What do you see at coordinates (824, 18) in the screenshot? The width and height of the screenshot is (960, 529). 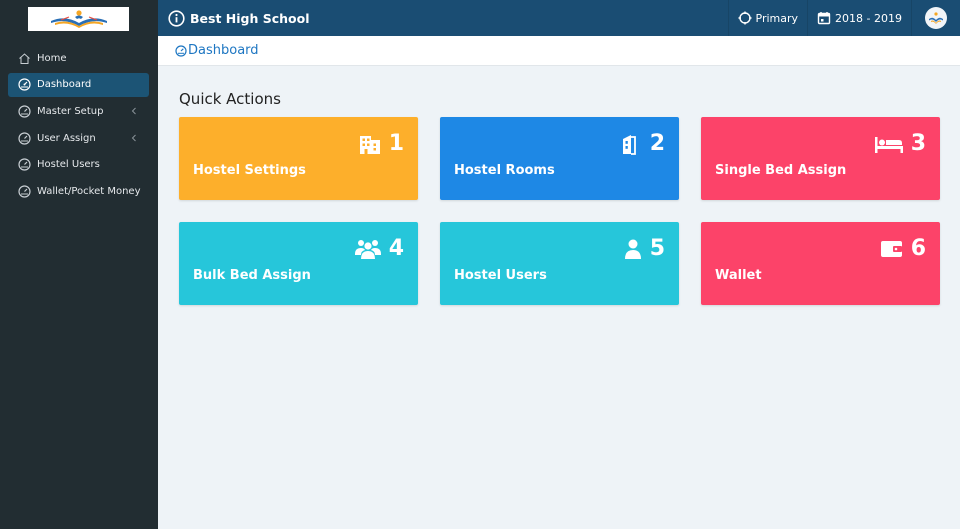 I see `calendar-icon` at bounding box center [824, 18].